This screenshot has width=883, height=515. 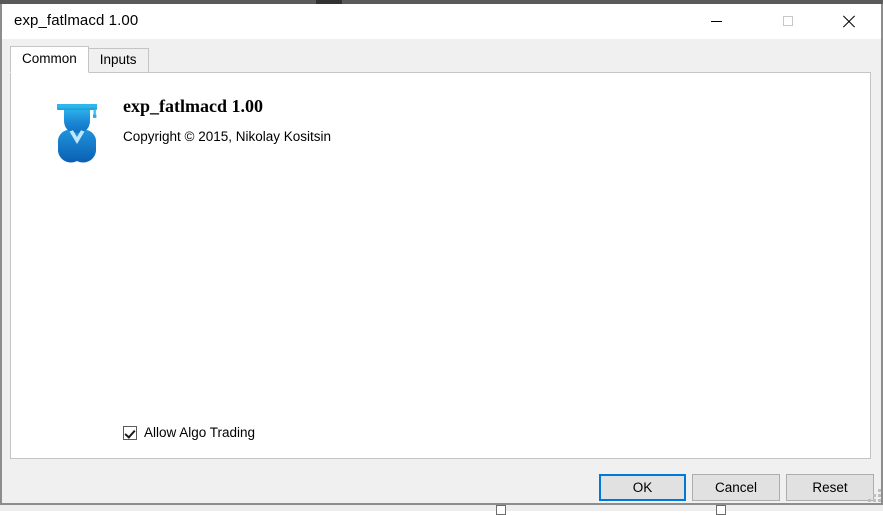 I want to click on minimize-icon, so click(x=716, y=21).